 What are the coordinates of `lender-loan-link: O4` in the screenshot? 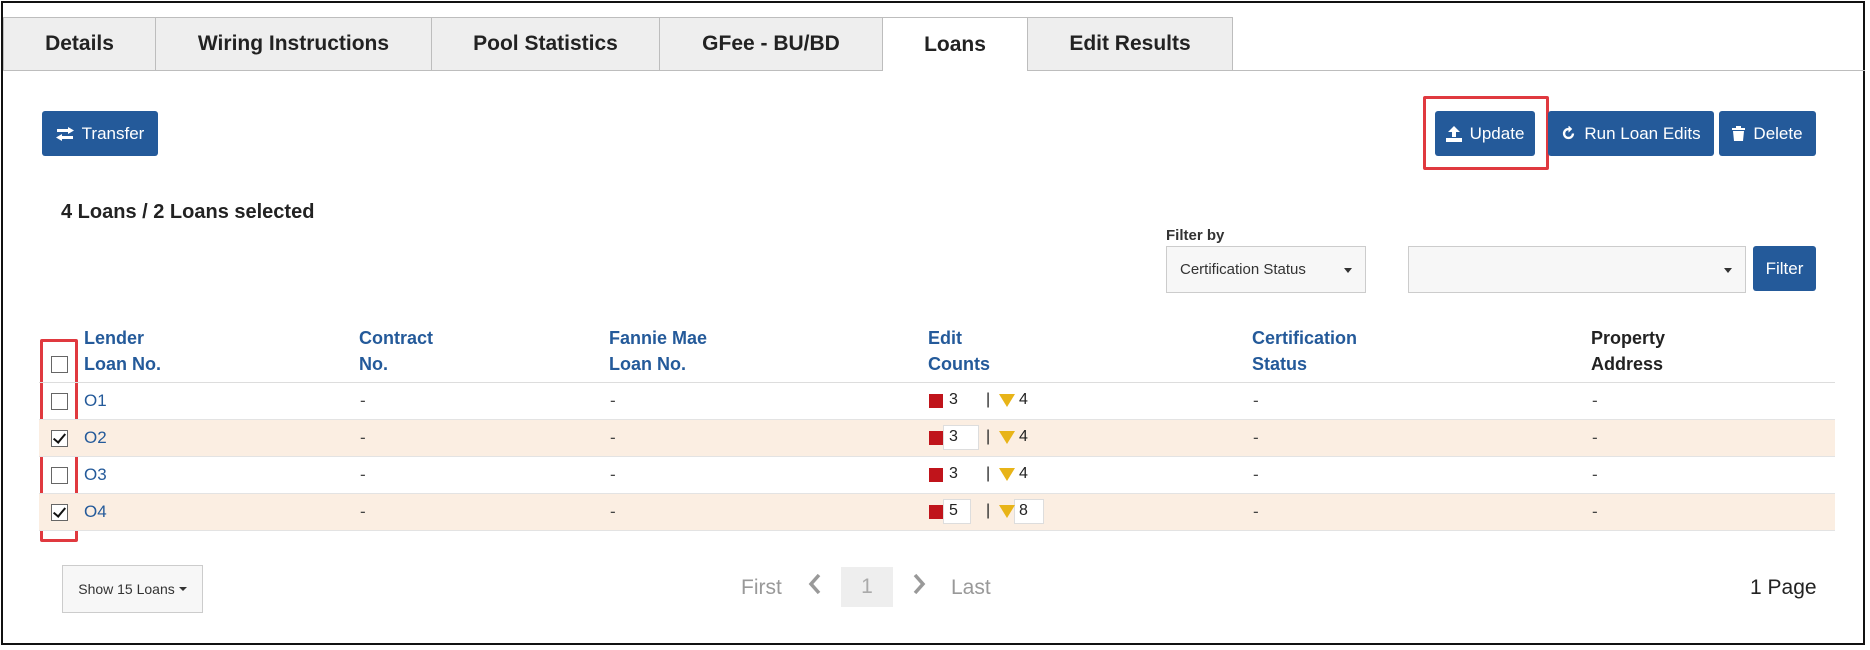 It's located at (95, 512).